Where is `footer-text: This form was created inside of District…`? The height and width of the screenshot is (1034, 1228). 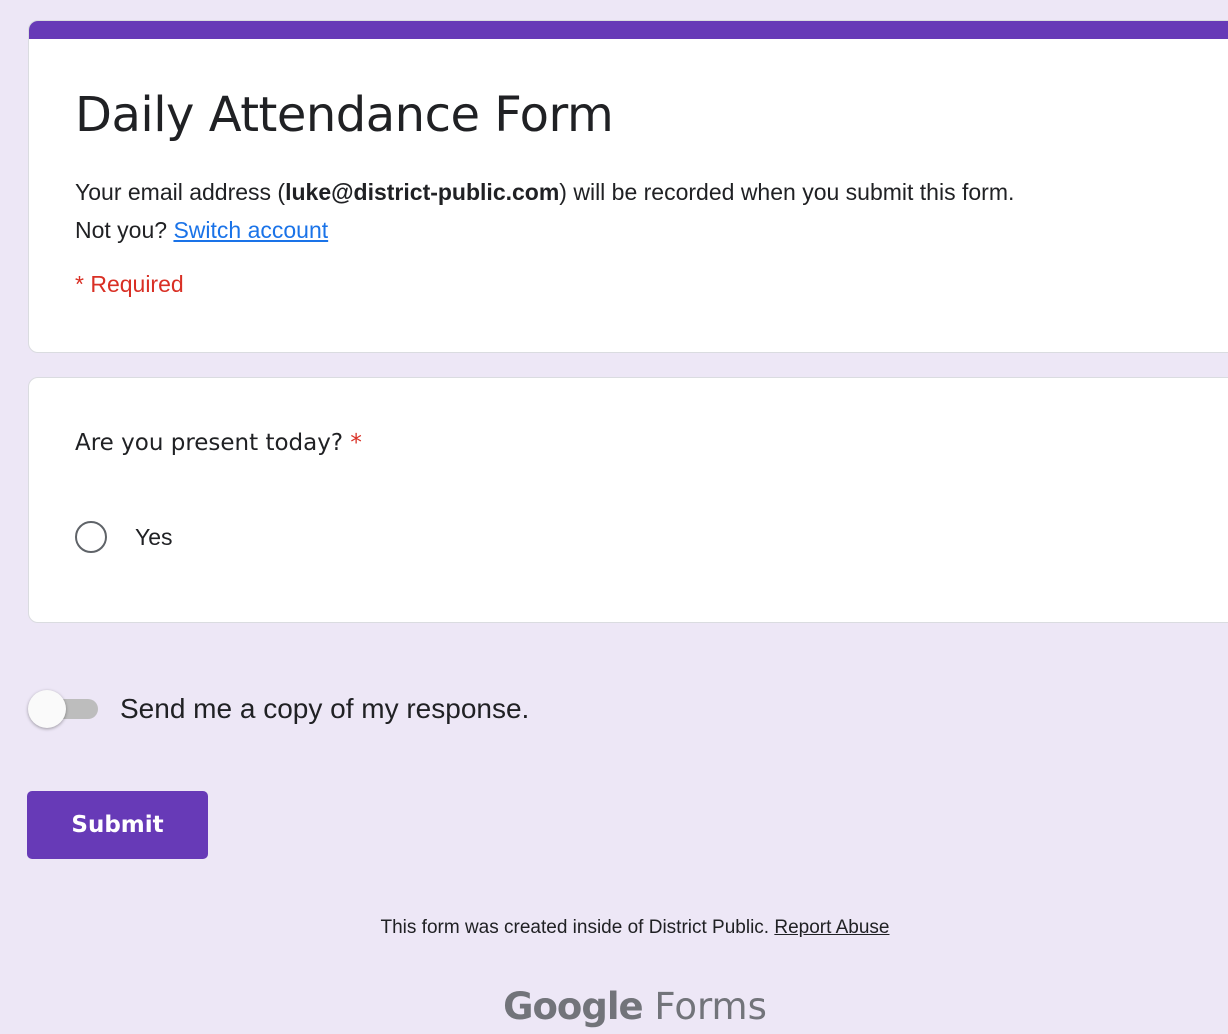 footer-text: This form was created inside of District… is located at coordinates (575, 927).